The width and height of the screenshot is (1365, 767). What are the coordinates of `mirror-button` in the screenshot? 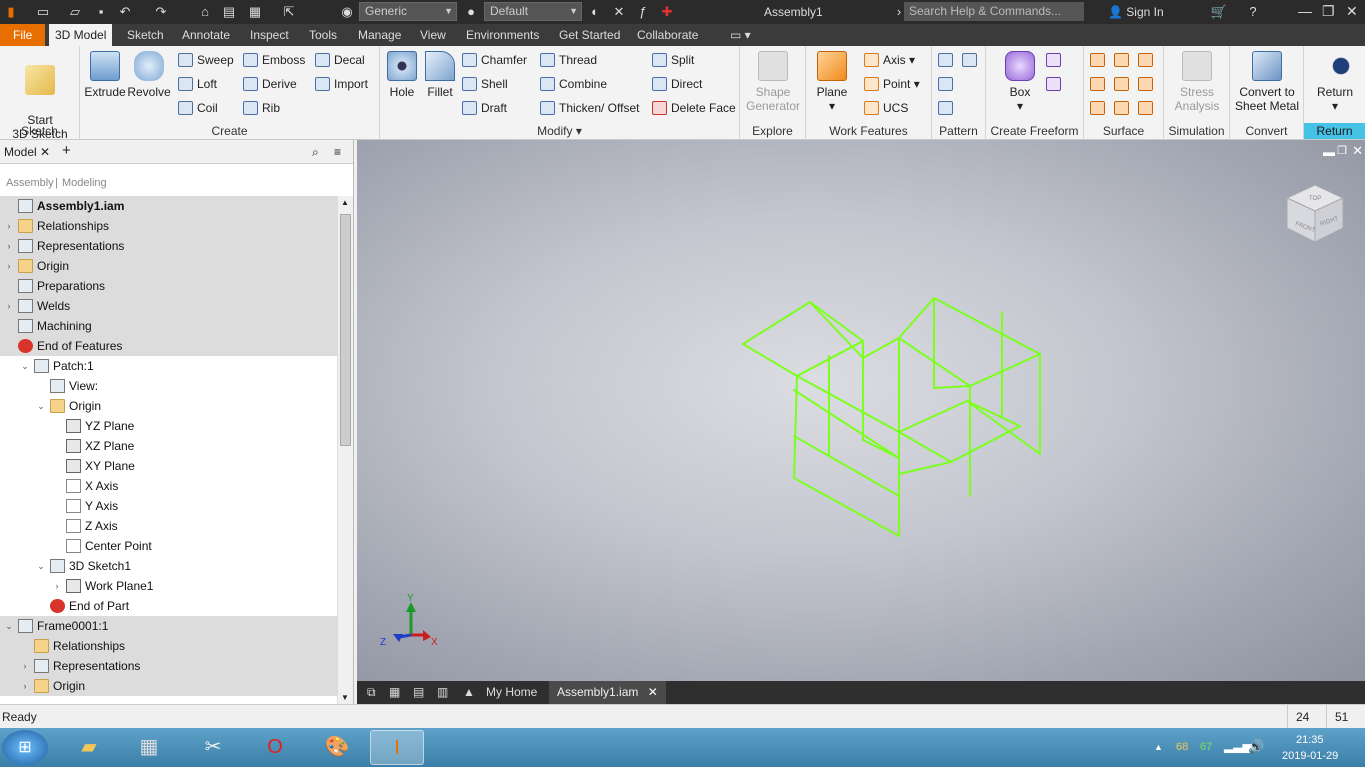 It's located at (971, 60).